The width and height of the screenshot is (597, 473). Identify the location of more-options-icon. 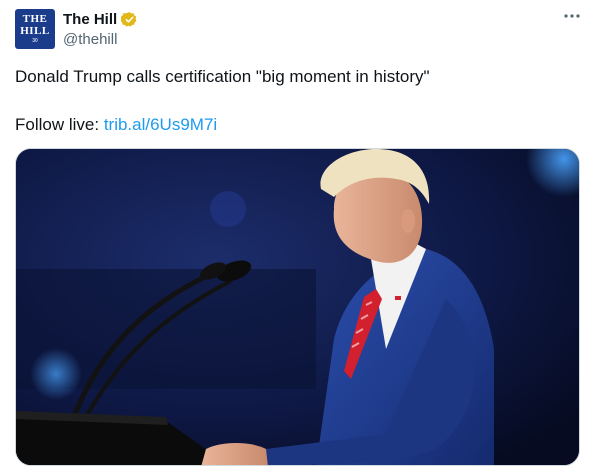
(572, 16).